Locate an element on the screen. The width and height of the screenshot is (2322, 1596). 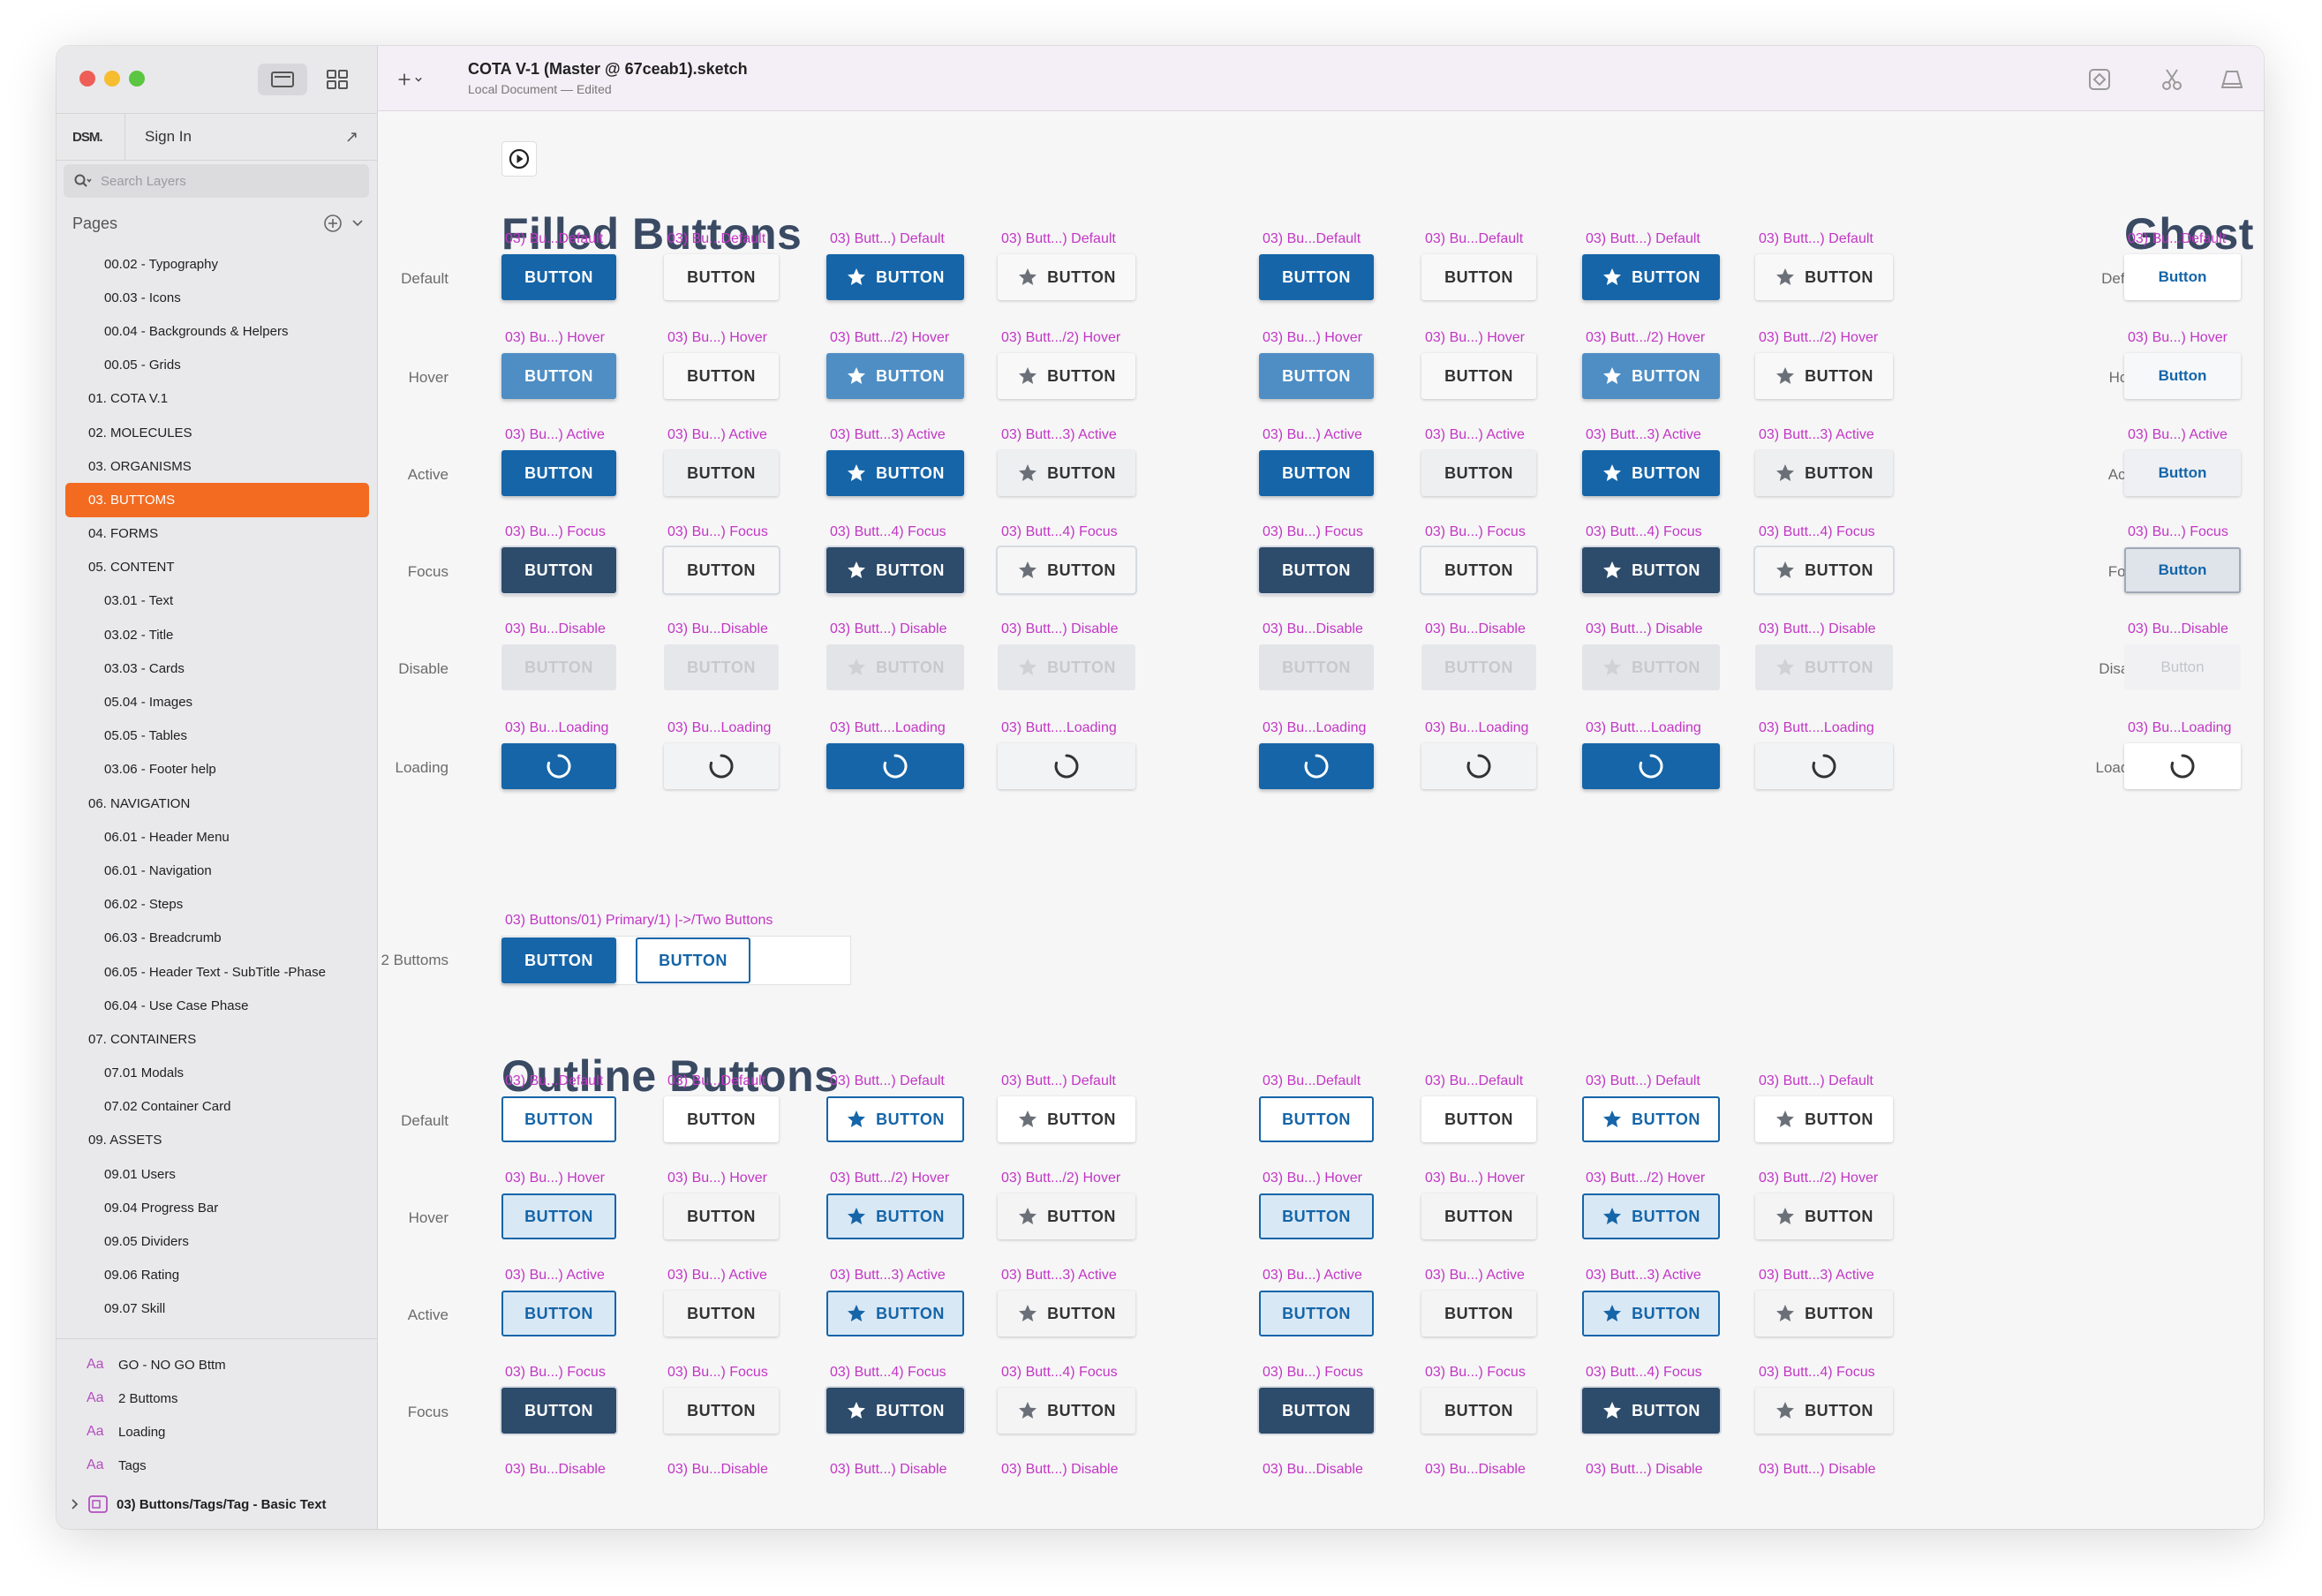
minimize-window-button is located at coordinates (112, 79).